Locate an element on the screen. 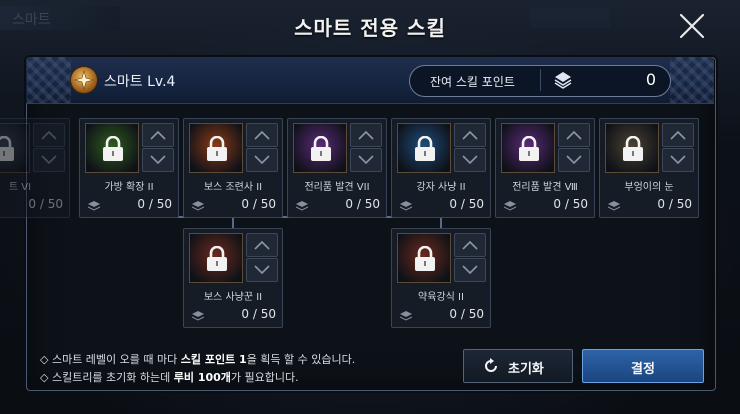 This screenshot has width=740, height=414. skill-slot: 전리품 발견 Ⅷ 0 / 50 is located at coordinates (545, 168).